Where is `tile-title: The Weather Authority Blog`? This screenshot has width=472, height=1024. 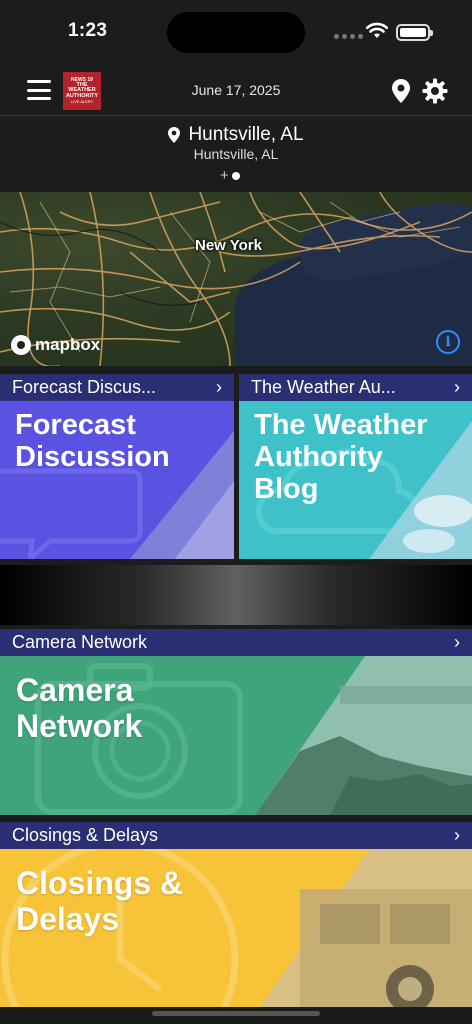 tile-title: The Weather Authority Blog is located at coordinates (341, 457).